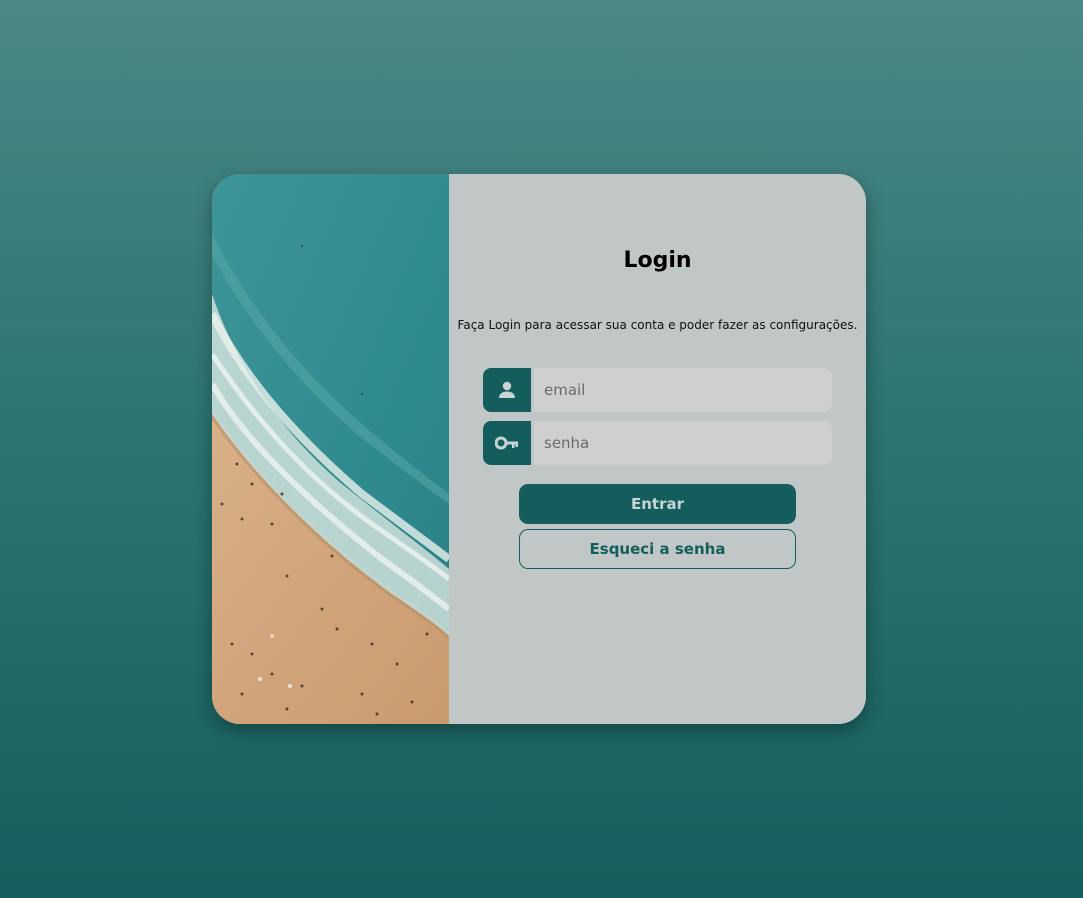 The width and height of the screenshot is (1083, 898). Describe the element at coordinates (657, 549) in the screenshot. I see `forgot-password-button: Esqueci a senha` at that location.